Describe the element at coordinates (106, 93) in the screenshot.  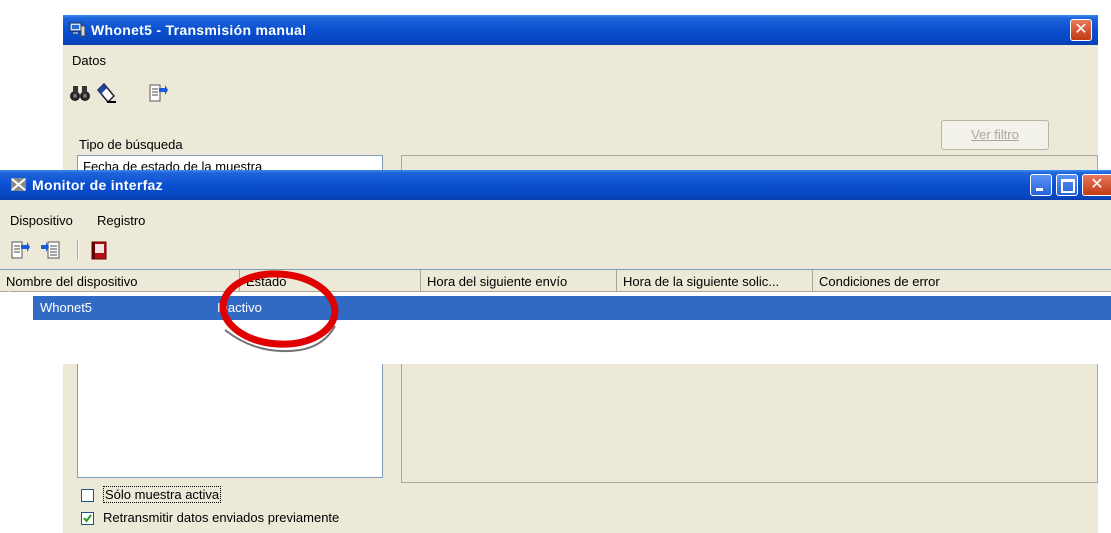
I see `eraser-icon` at that location.